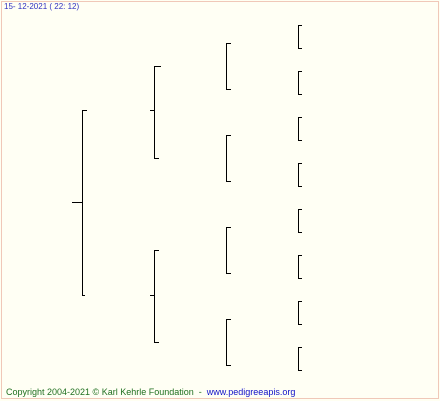 The width and height of the screenshot is (440, 401). What do you see at coordinates (251, 392) in the screenshot?
I see `website-link: www.pedigreeapis.org` at bounding box center [251, 392].